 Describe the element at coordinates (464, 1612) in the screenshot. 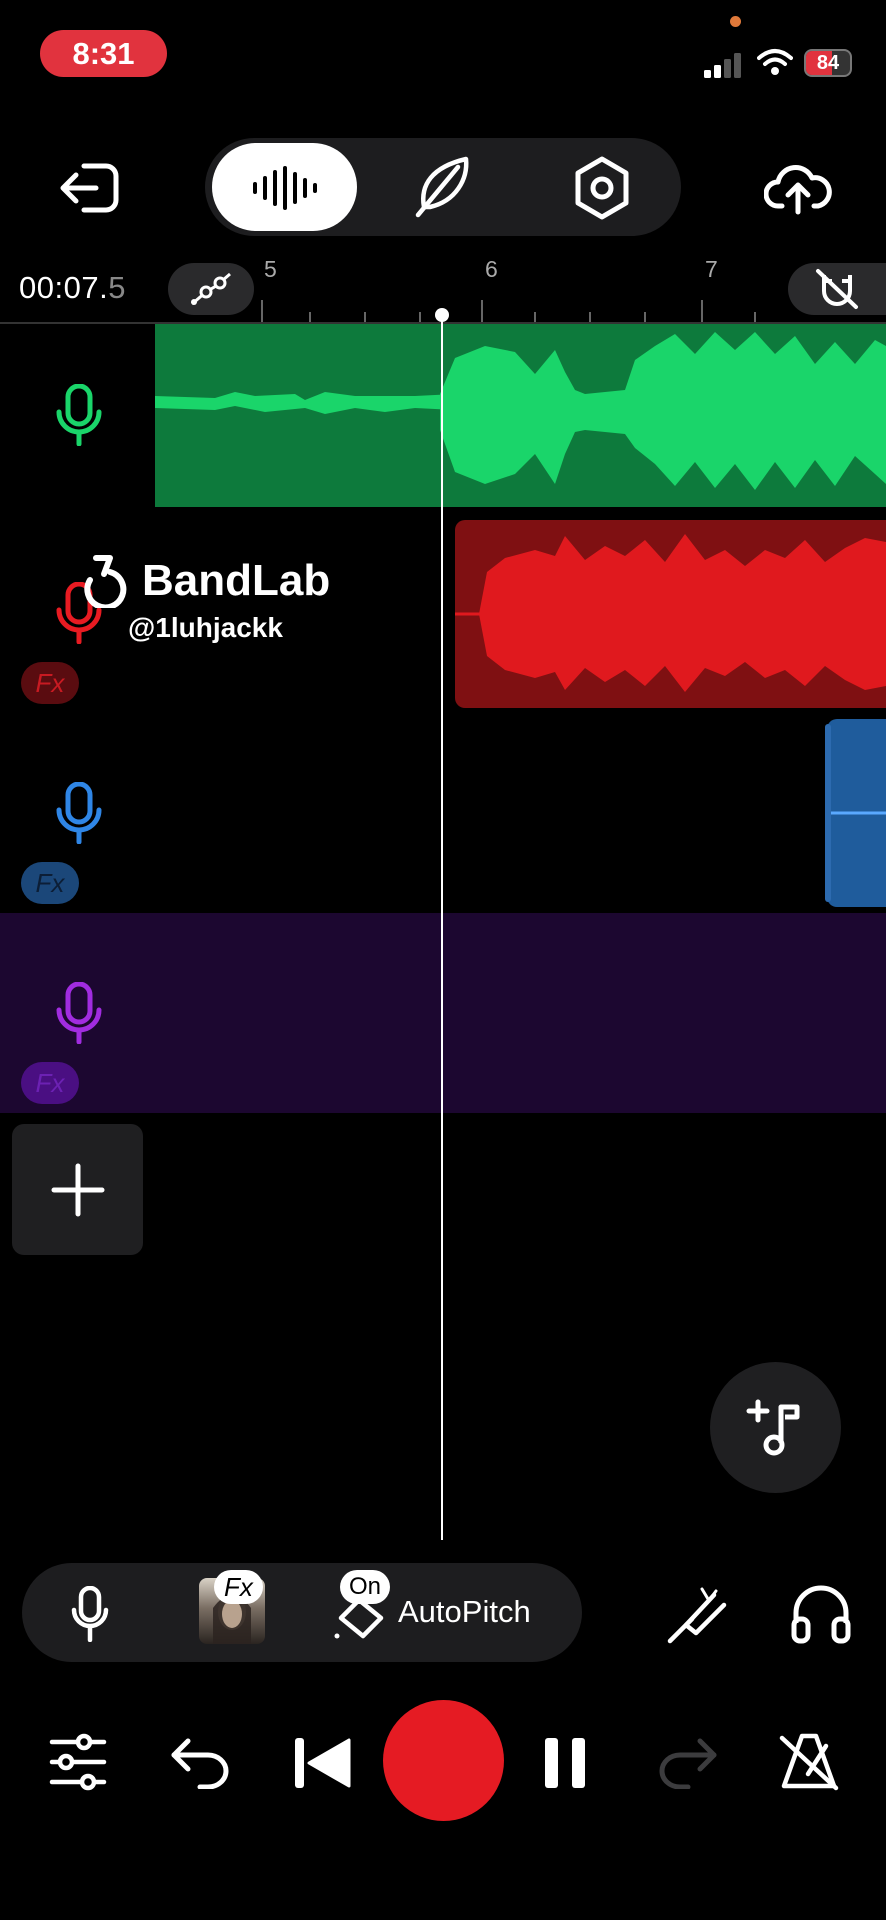

I see `autopitch-label: AutoPitch` at that location.